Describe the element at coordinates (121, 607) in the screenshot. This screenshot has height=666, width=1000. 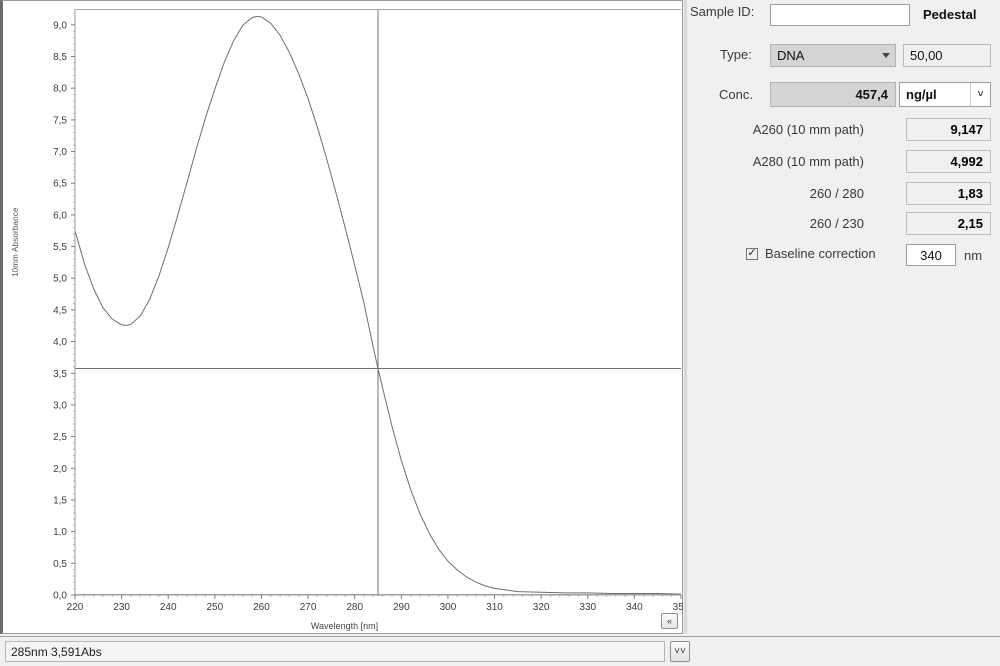
I see `svg-text: 230` at that location.